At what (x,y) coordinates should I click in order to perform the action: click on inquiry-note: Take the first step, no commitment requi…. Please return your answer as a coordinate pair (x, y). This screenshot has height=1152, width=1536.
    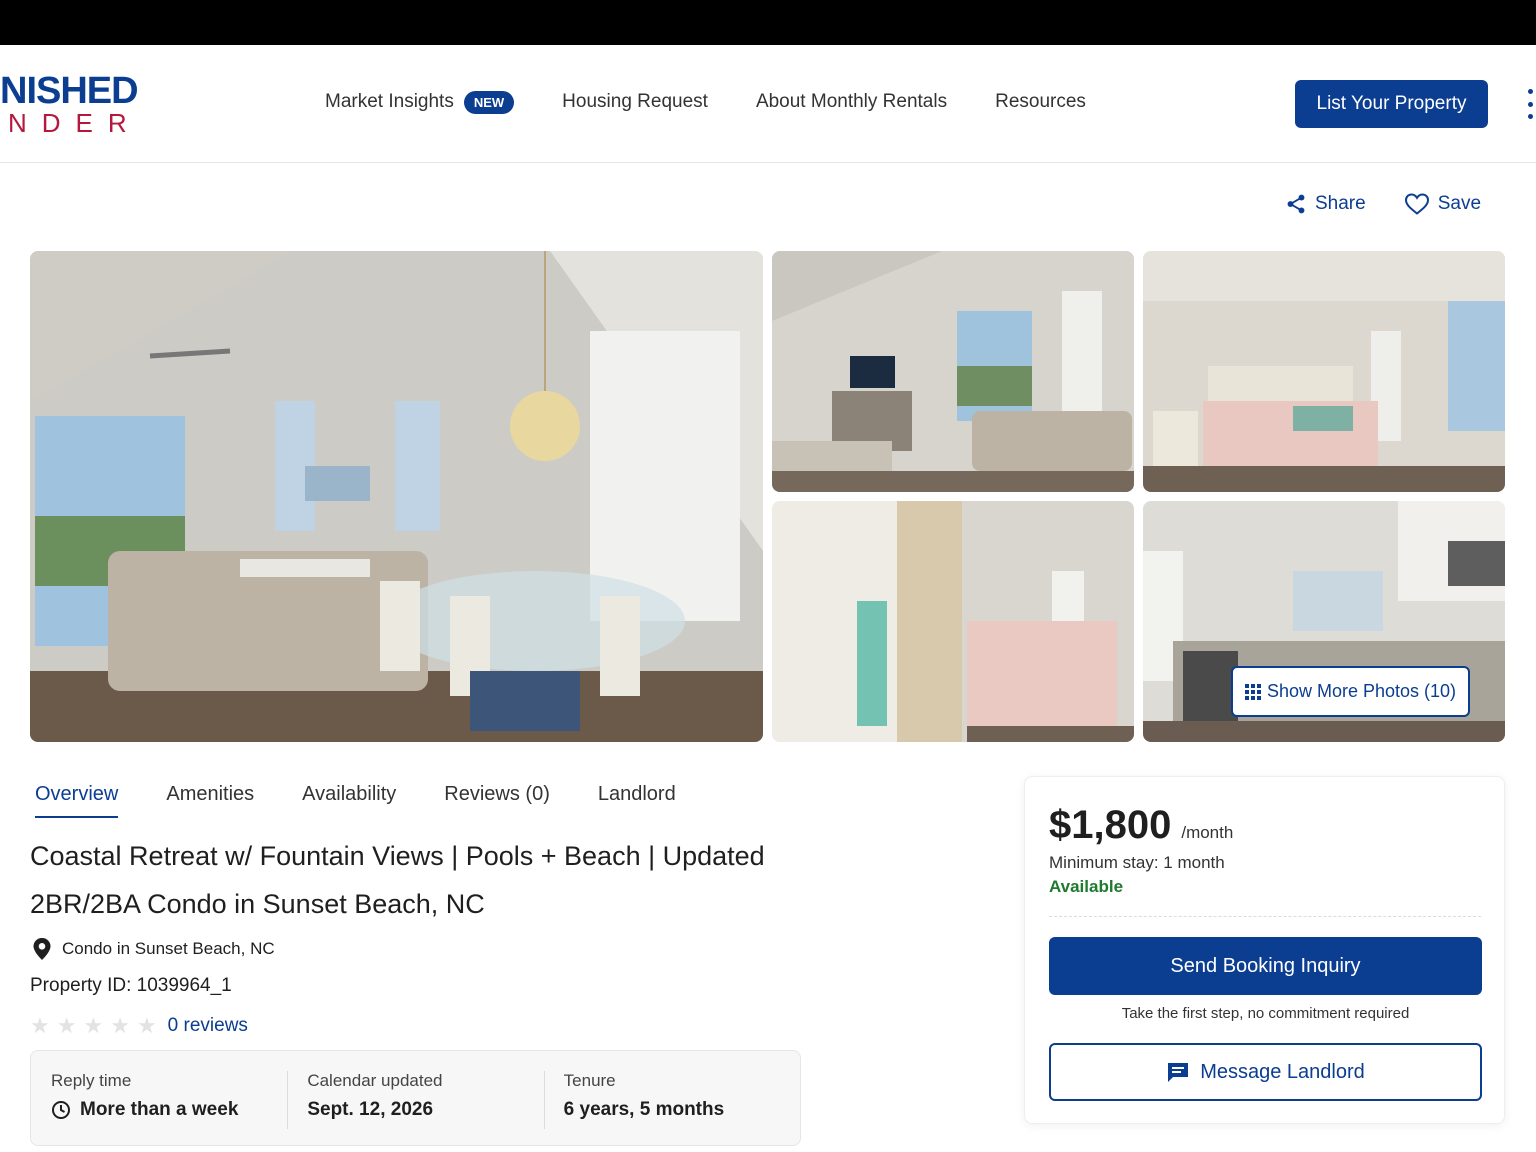
    Looking at the image, I should click on (1265, 1013).